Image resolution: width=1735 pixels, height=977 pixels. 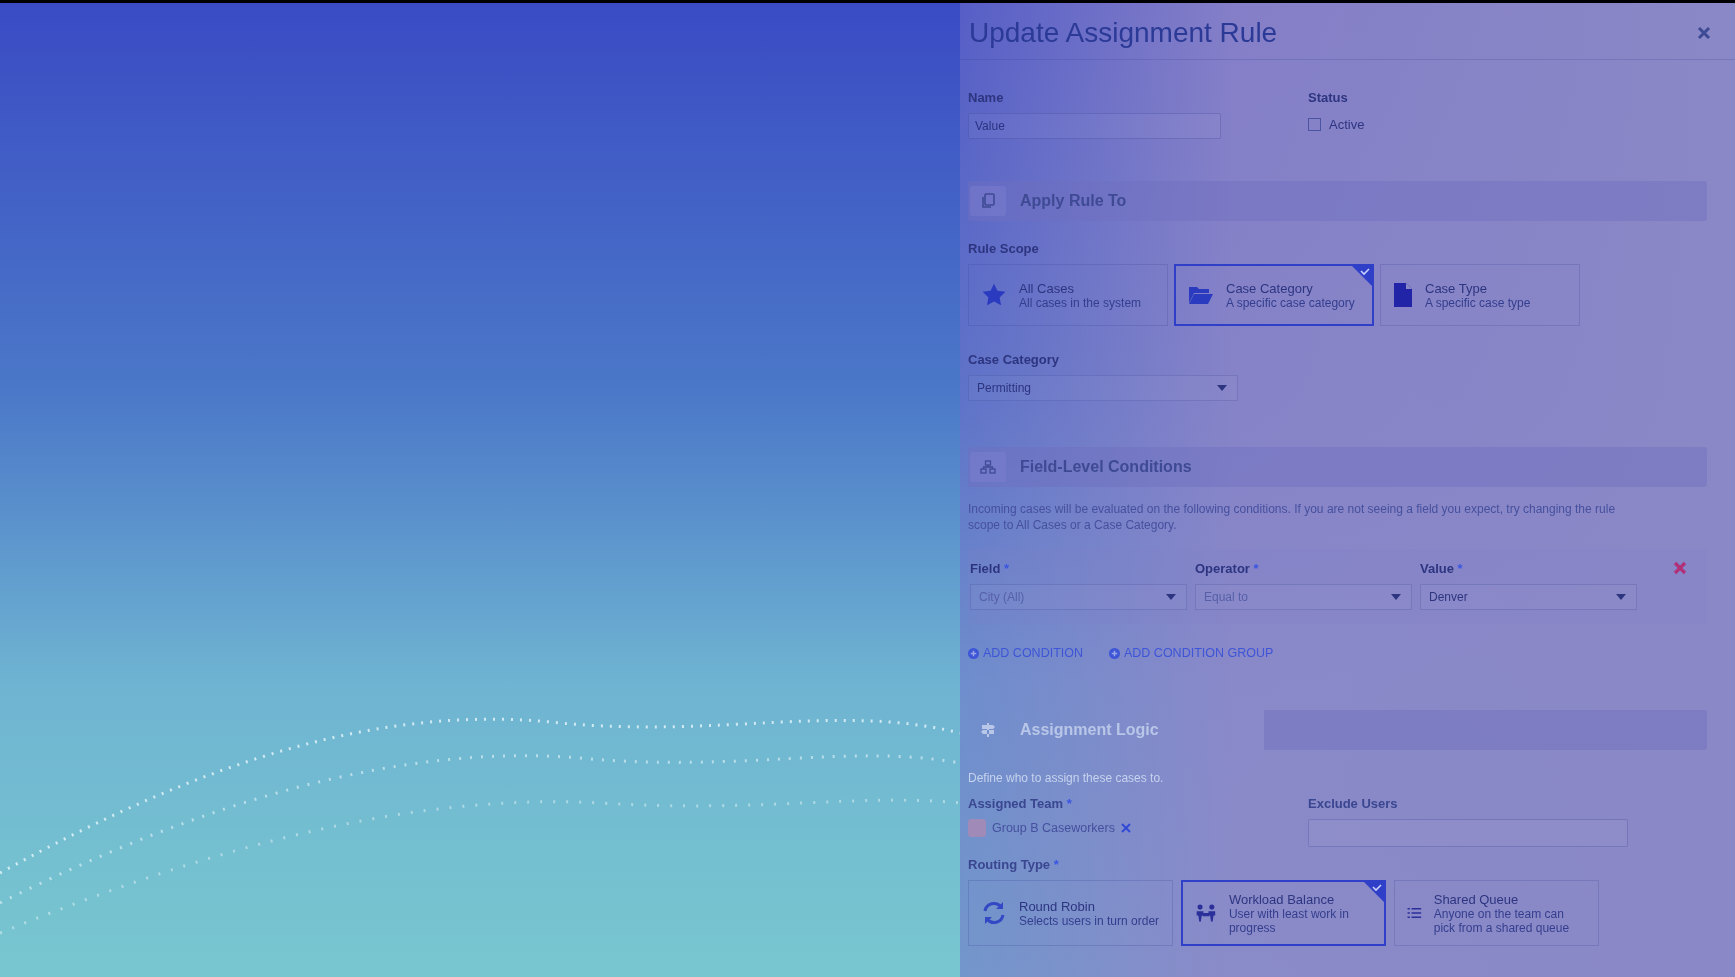 What do you see at coordinates (1456, 288) in the screenshot?
I see `option-title: Case Type` at bounding box center [1456, 288].